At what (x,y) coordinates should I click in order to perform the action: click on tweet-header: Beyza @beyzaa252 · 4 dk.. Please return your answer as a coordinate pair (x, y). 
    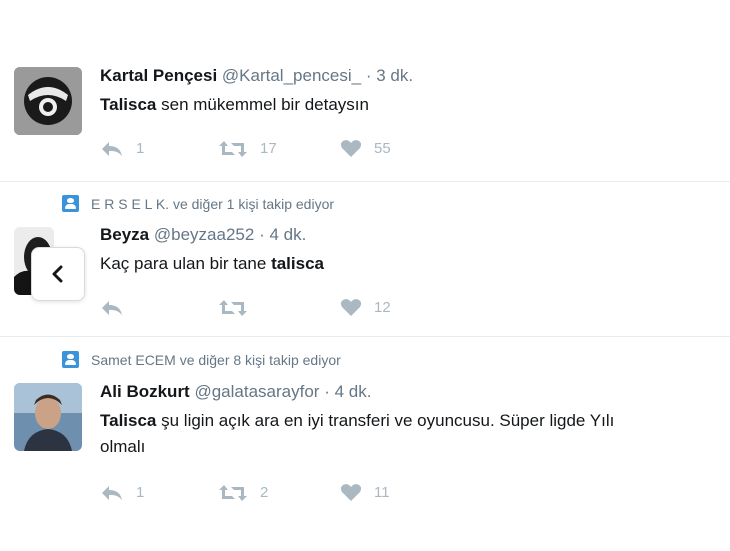
    Looking at the image, I should click on (203, 235).